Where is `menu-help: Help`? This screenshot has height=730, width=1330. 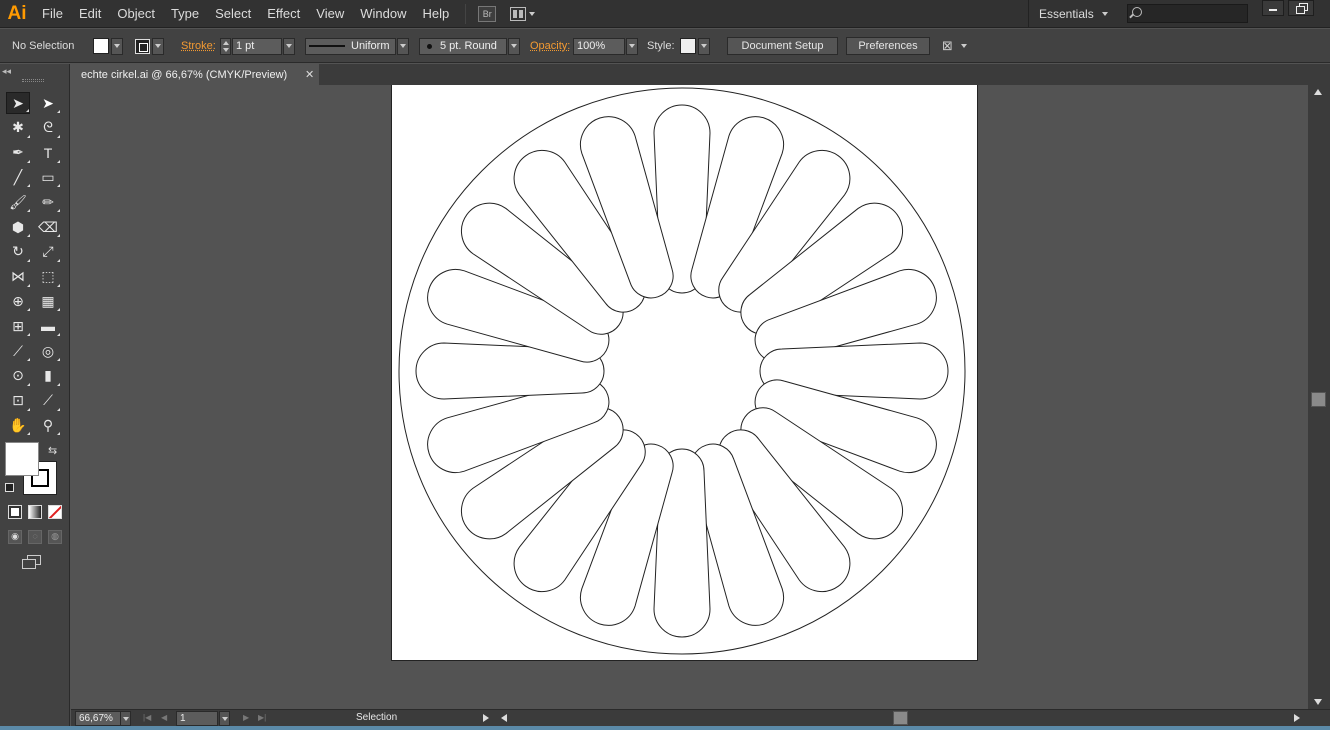 menu-help: Help is located at coordinates (435, 14).